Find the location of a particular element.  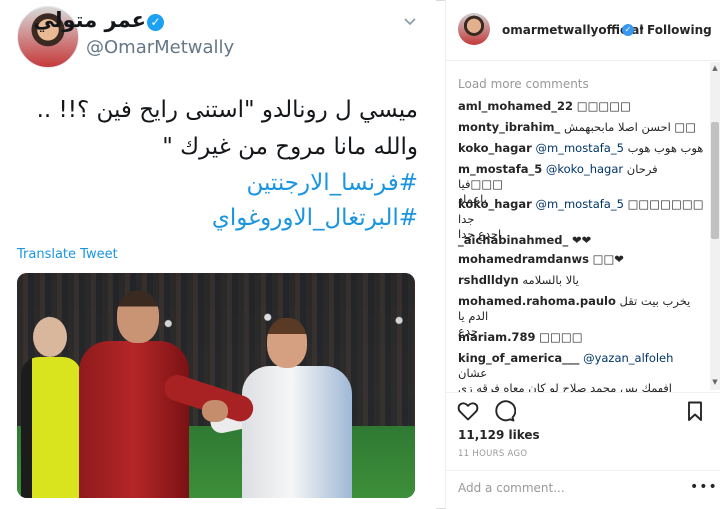

tweet-display-name: عمر متولي is located at coordinates (89, 20).